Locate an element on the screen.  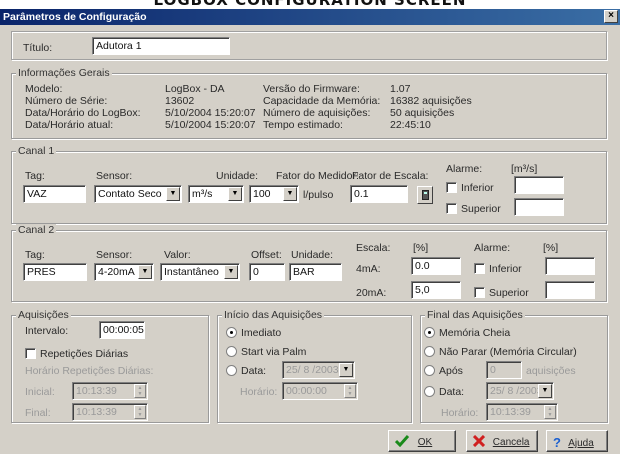
canal2-sensor-label: Sensor: is located at coordinates (114, 255).